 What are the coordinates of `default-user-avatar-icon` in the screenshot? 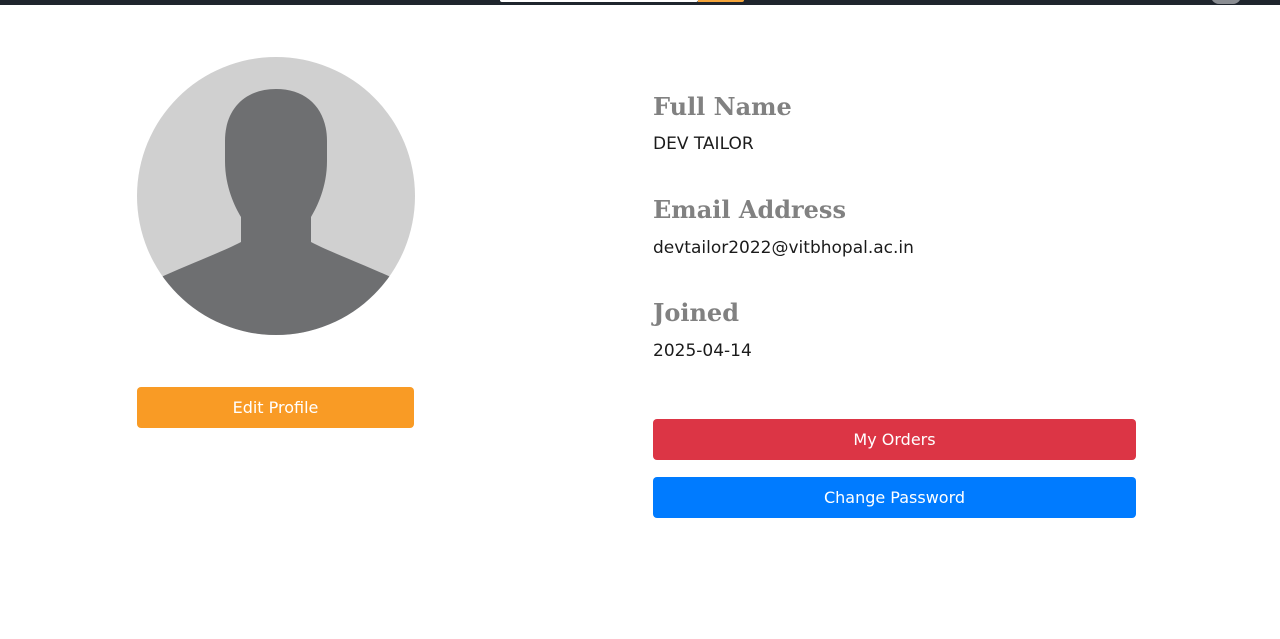 It's located at (276, 196).